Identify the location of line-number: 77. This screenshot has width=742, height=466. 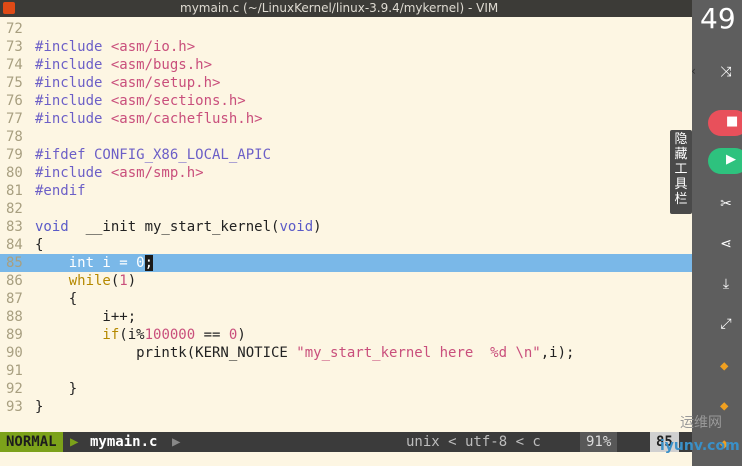
(14, 119).